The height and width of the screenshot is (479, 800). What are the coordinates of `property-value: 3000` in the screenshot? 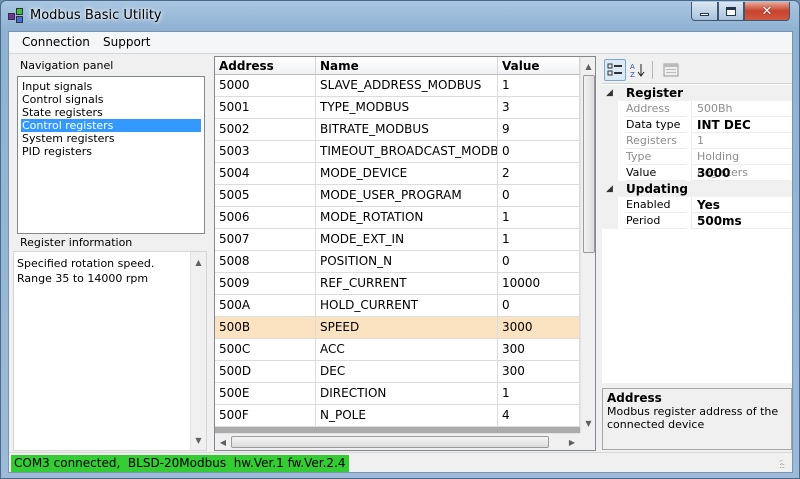 It's located at (741, 173).